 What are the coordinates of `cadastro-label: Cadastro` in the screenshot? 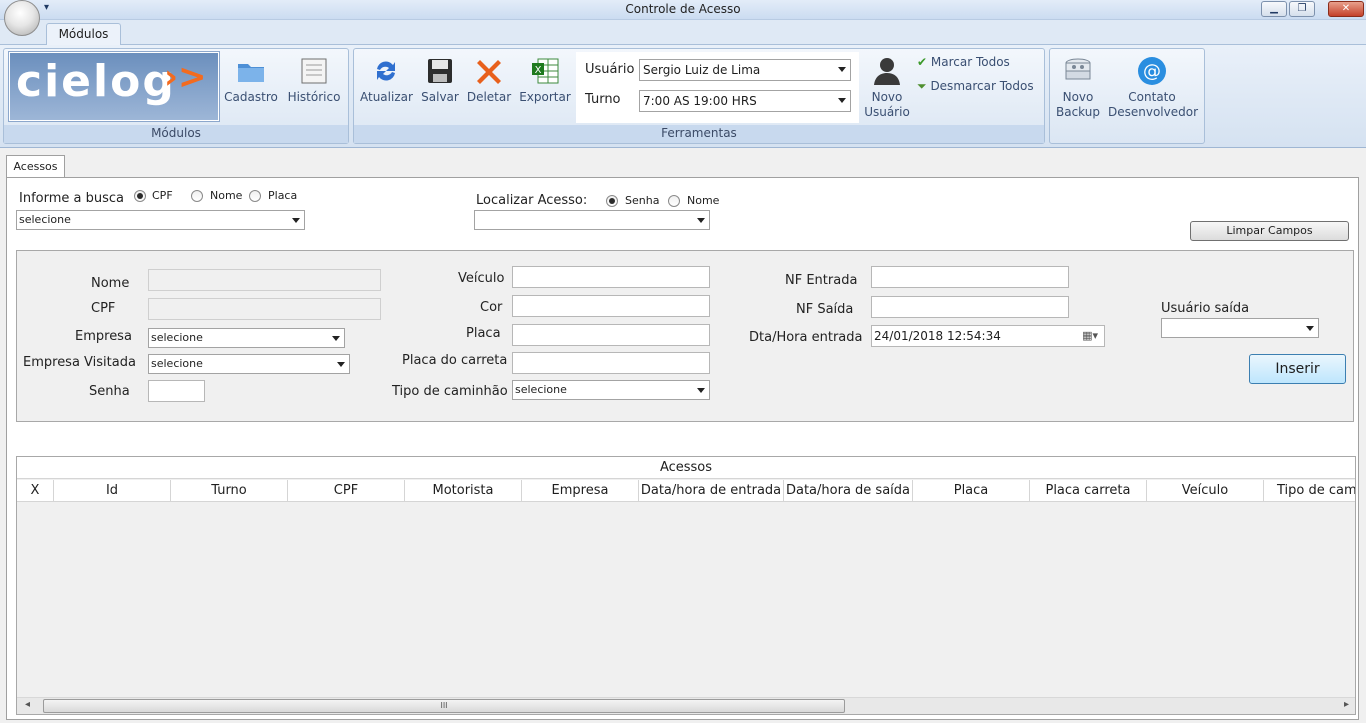 It's located at (251, 97).